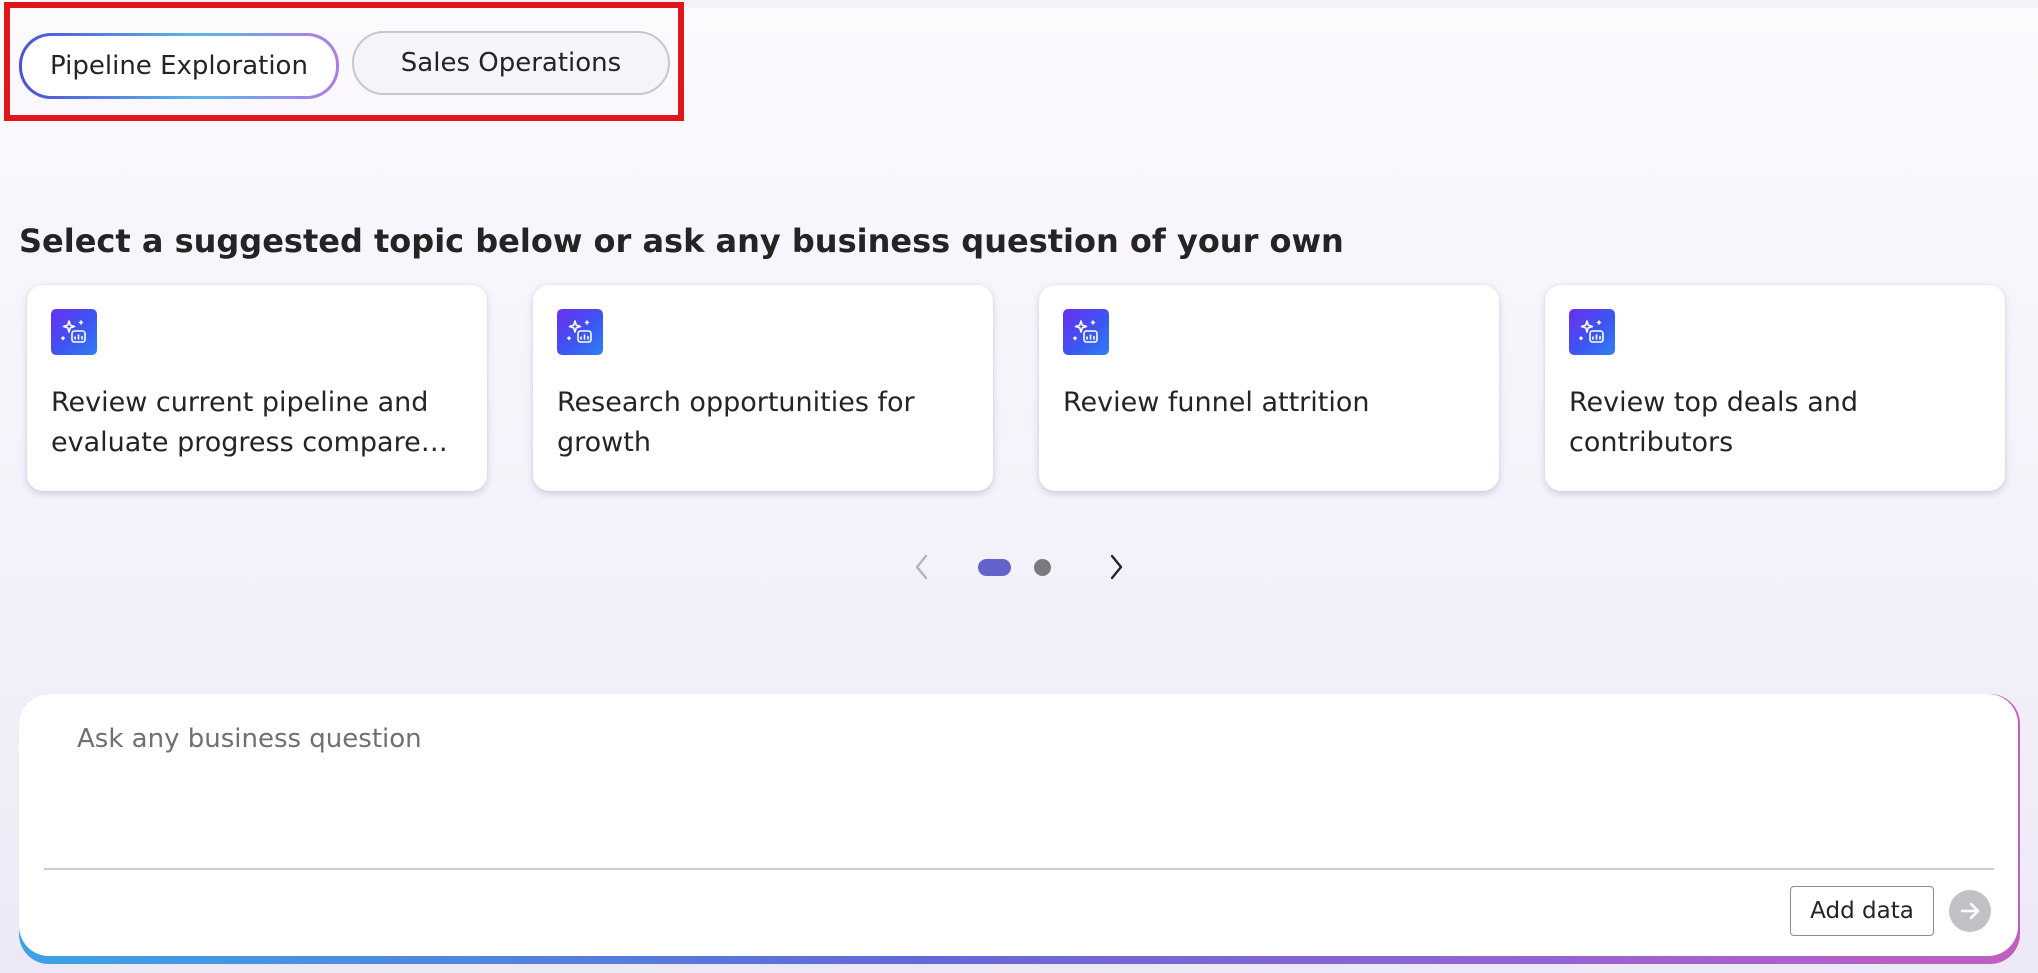 The width and height of the screenshot is (2038, 973). I want to click on pager-prev-button, so click(922, 567).